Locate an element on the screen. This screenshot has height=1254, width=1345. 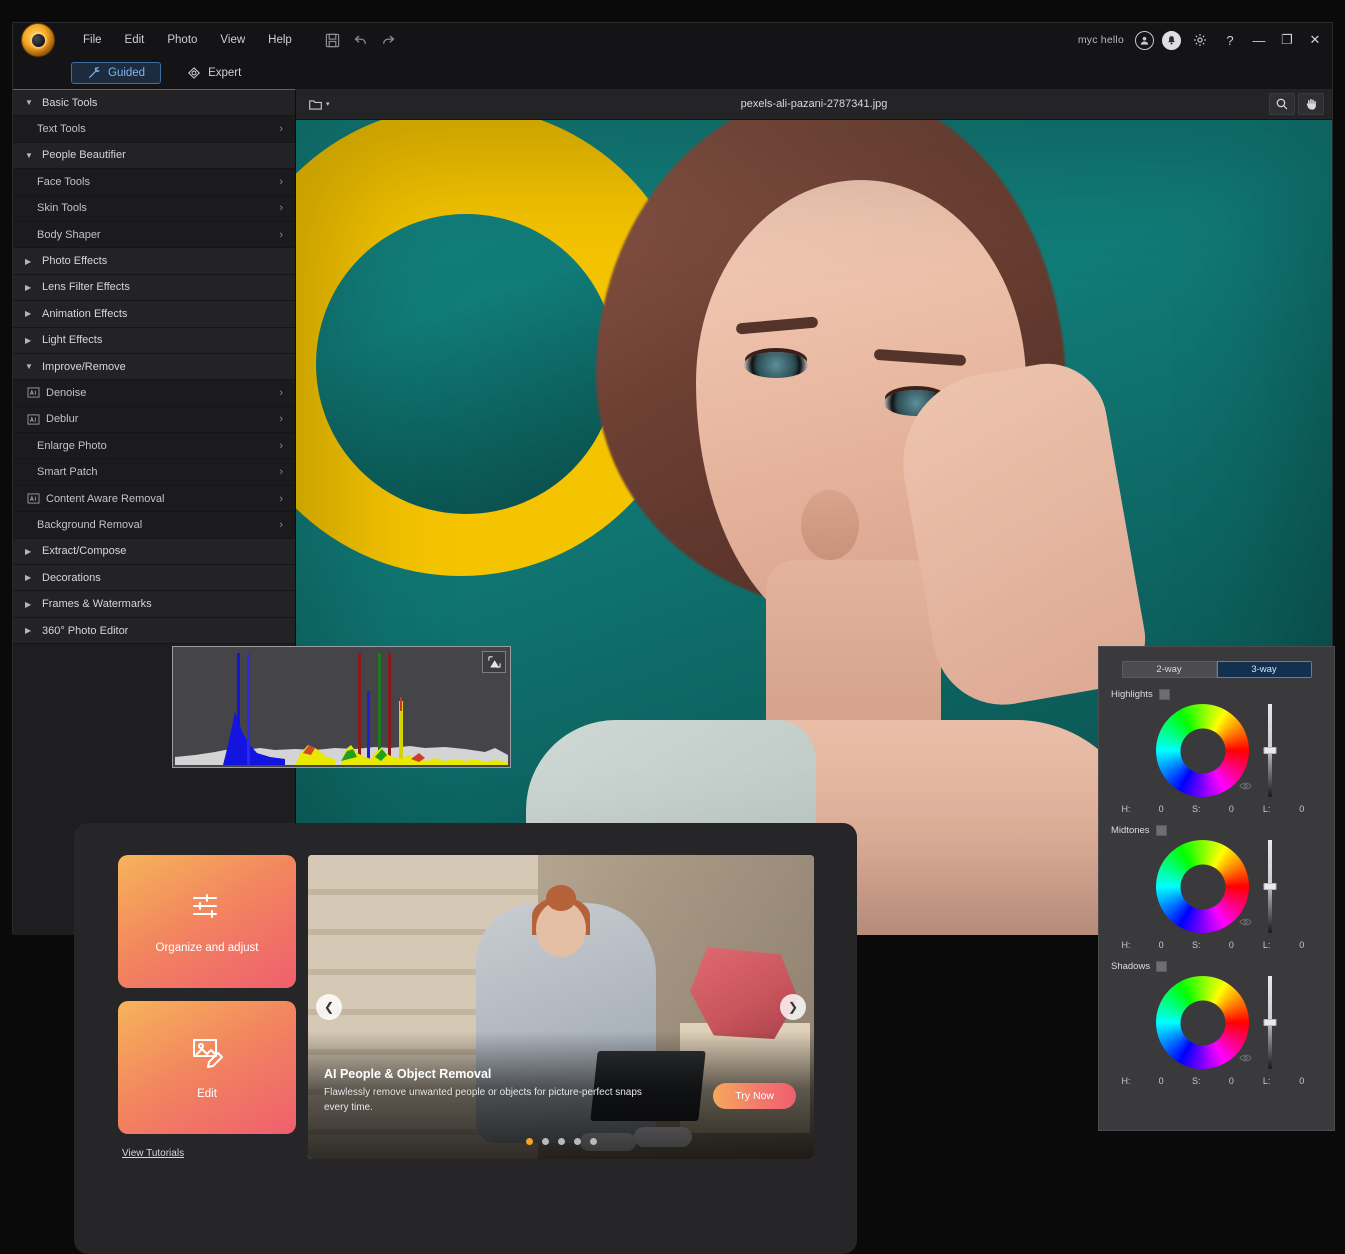
sidebar-item-denoise: Denoise › is located at coordinates (154, 393).